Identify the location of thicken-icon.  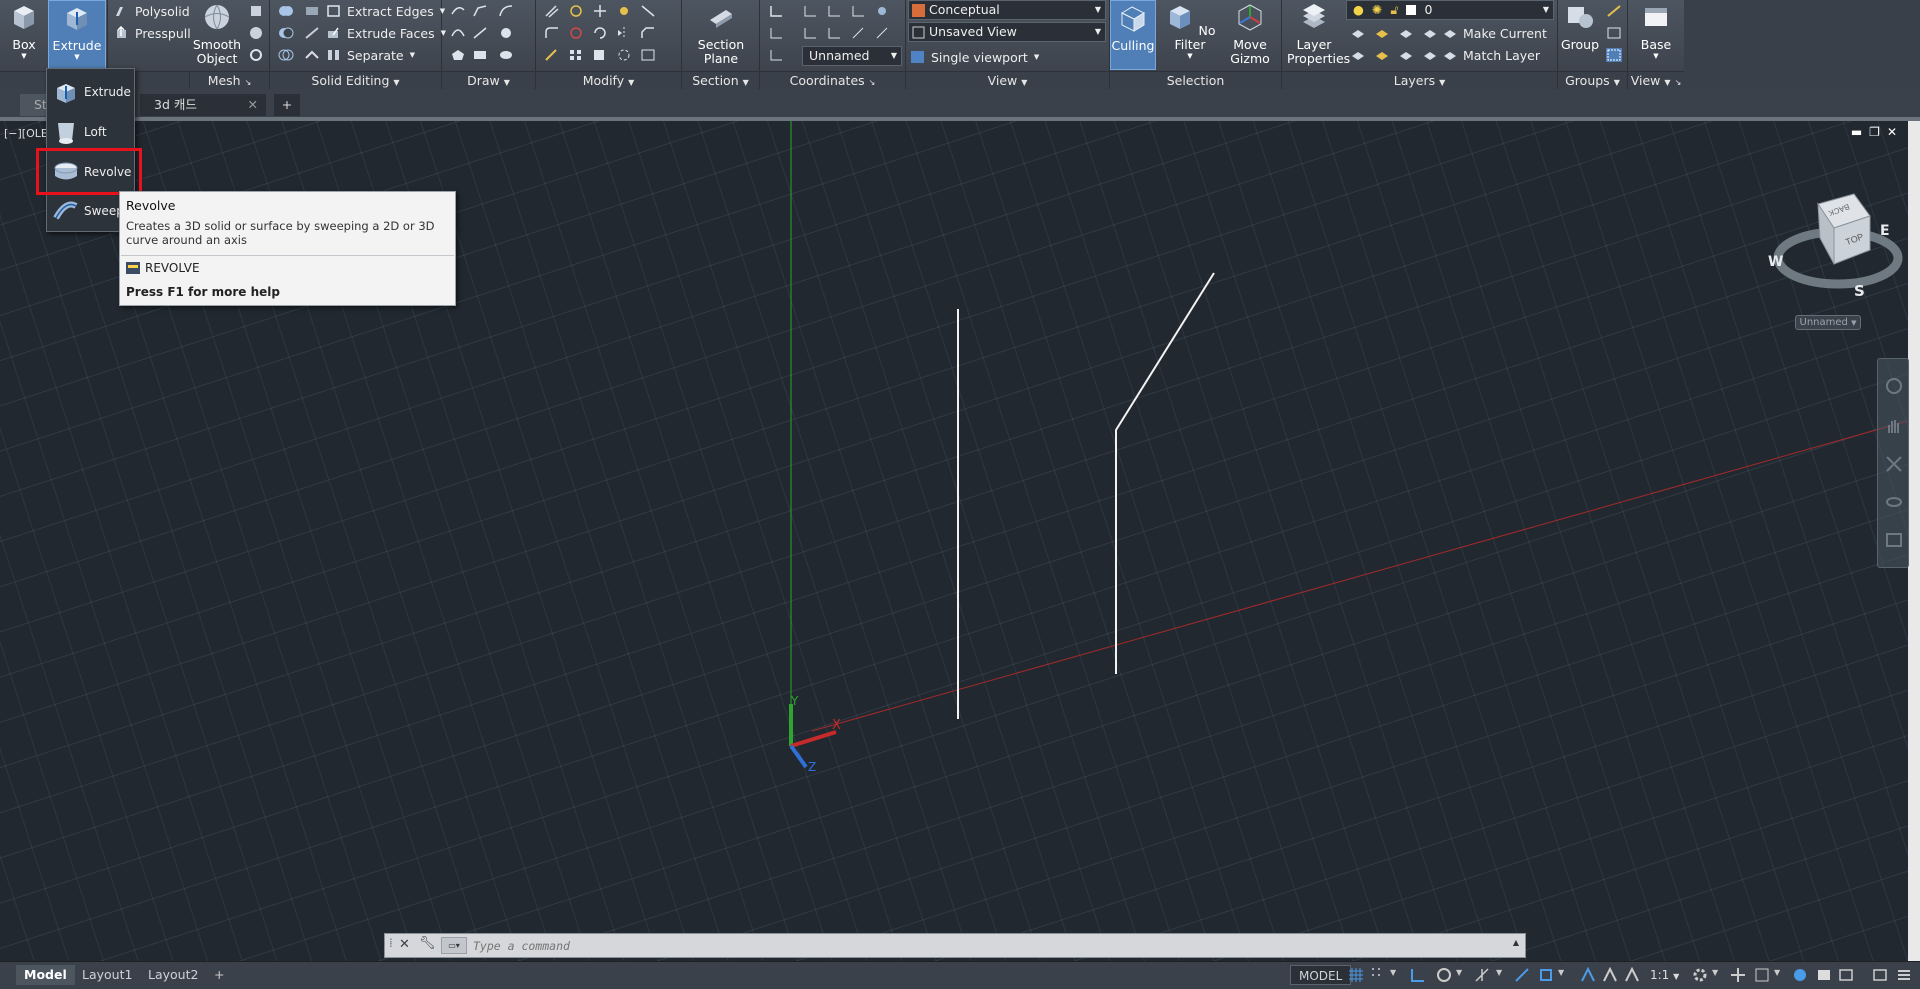
(312, 55).